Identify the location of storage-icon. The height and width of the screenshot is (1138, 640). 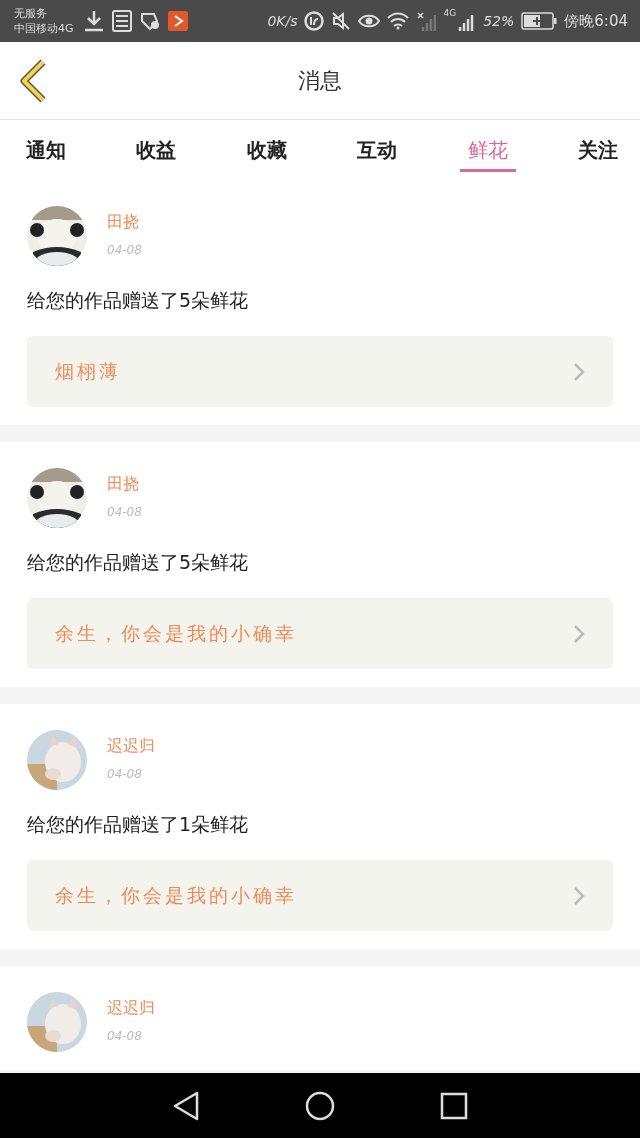
(121, 21).